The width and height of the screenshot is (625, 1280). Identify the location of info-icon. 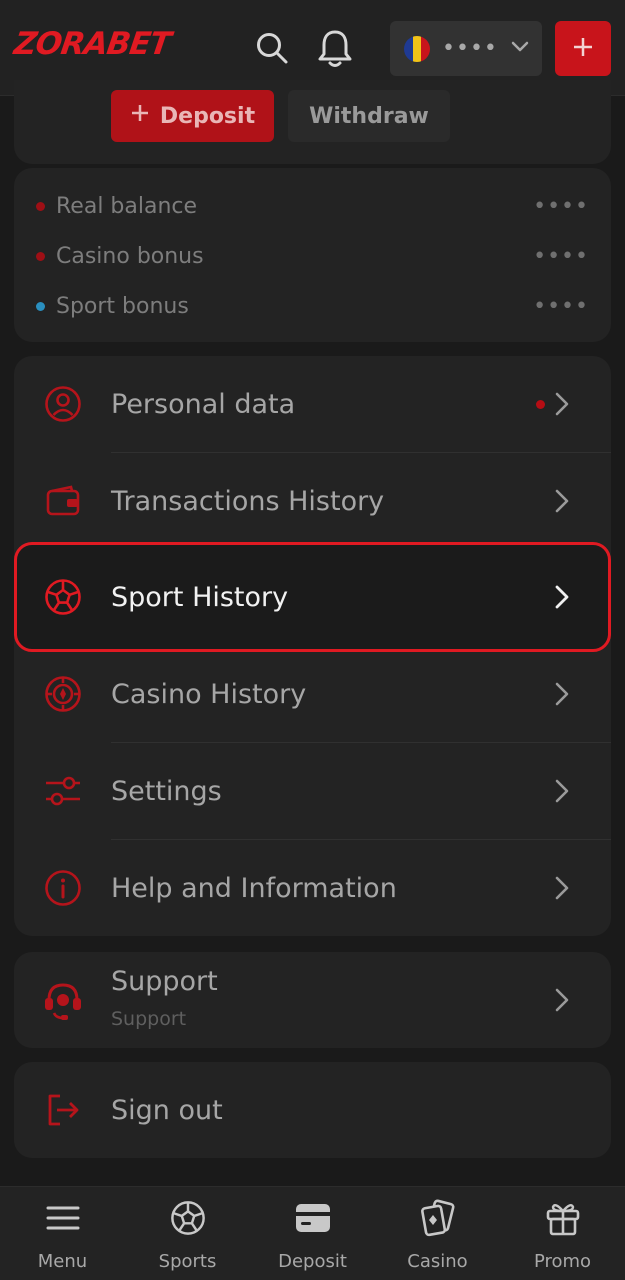
(63, 888).